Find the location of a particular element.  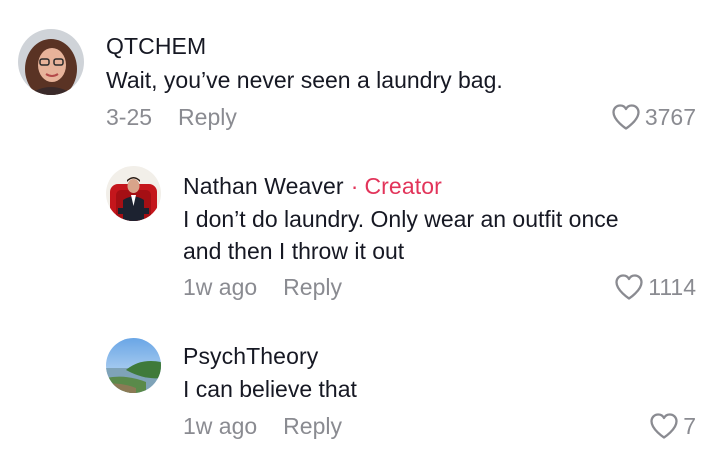

comment-text-line: I can believe that is located at coordinates (270, 389).